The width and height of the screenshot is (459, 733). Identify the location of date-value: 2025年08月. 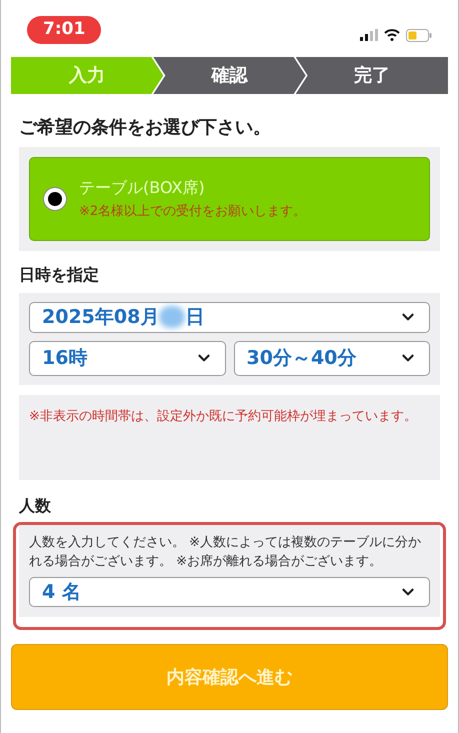
(101, 317).